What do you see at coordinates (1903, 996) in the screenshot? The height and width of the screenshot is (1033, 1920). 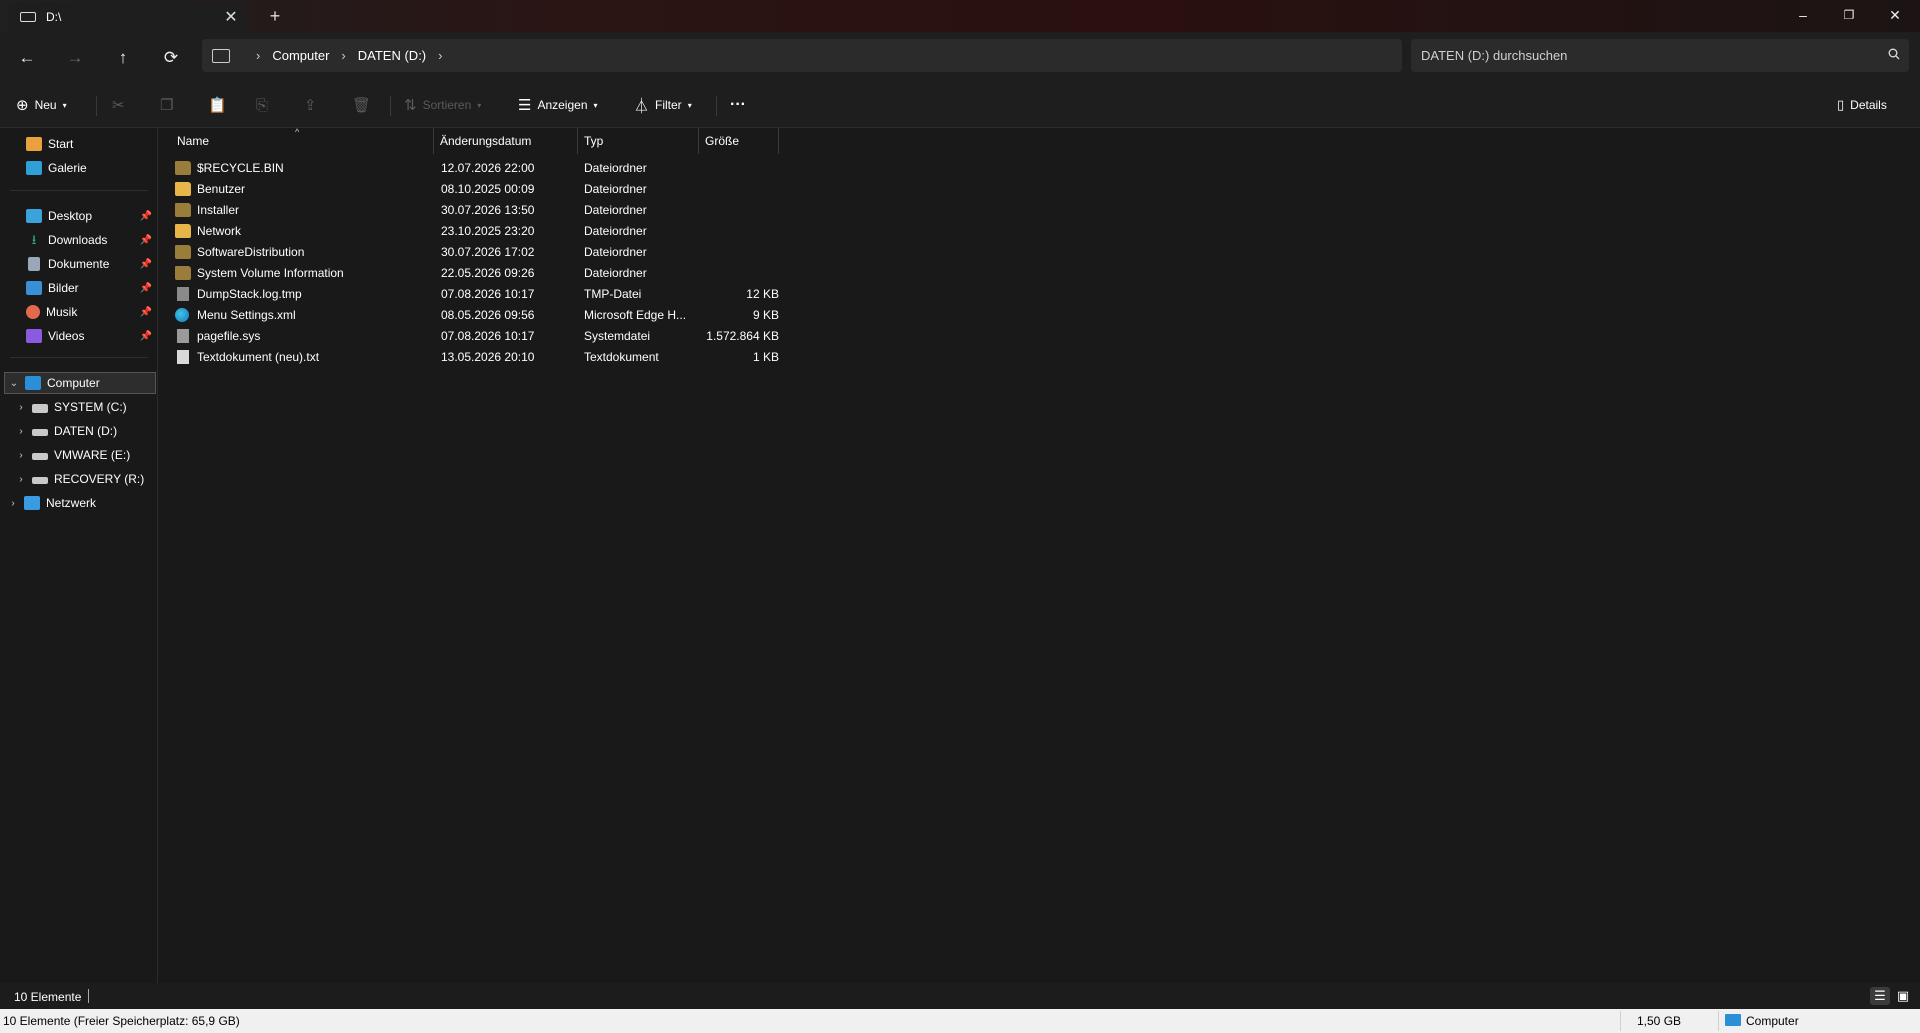 I see `tiles-view-icon: ▣` at bounding box center [1903, 996].